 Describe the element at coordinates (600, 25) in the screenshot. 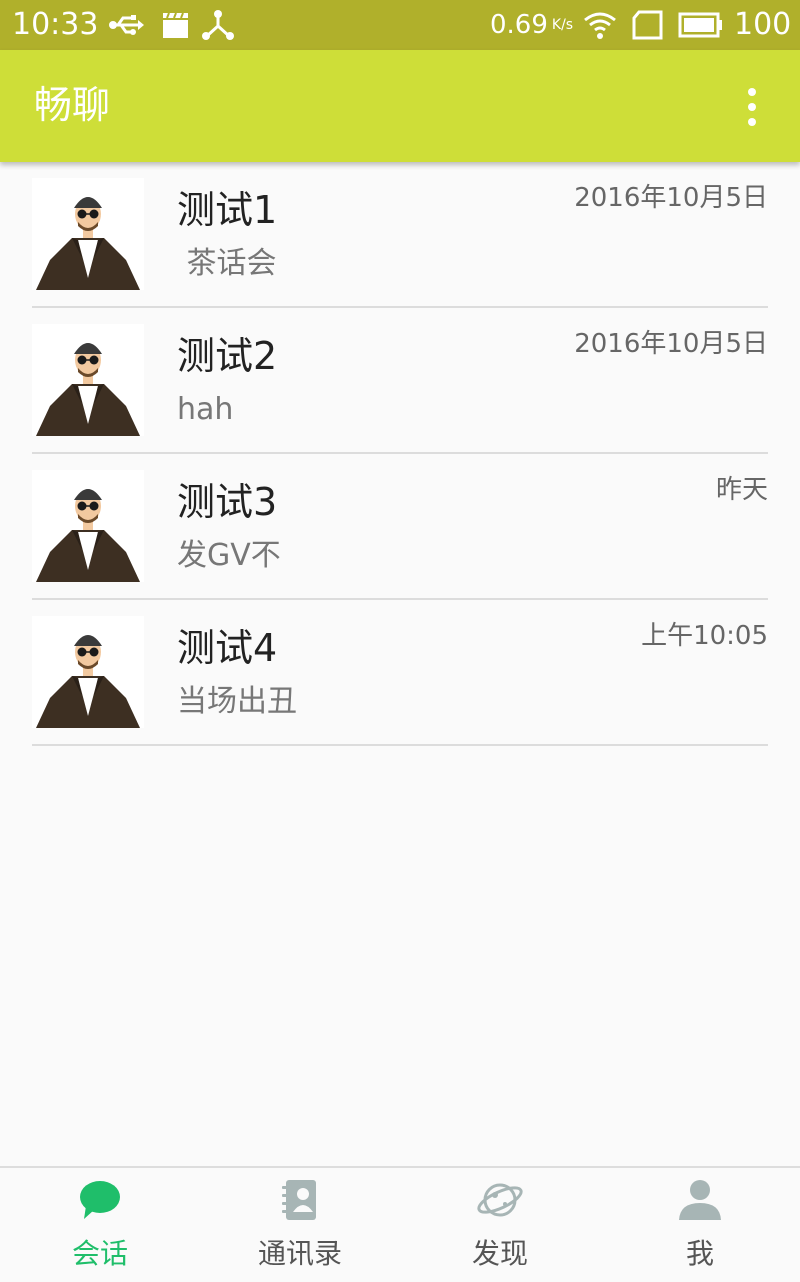

I see `wifi-icon` at that location.